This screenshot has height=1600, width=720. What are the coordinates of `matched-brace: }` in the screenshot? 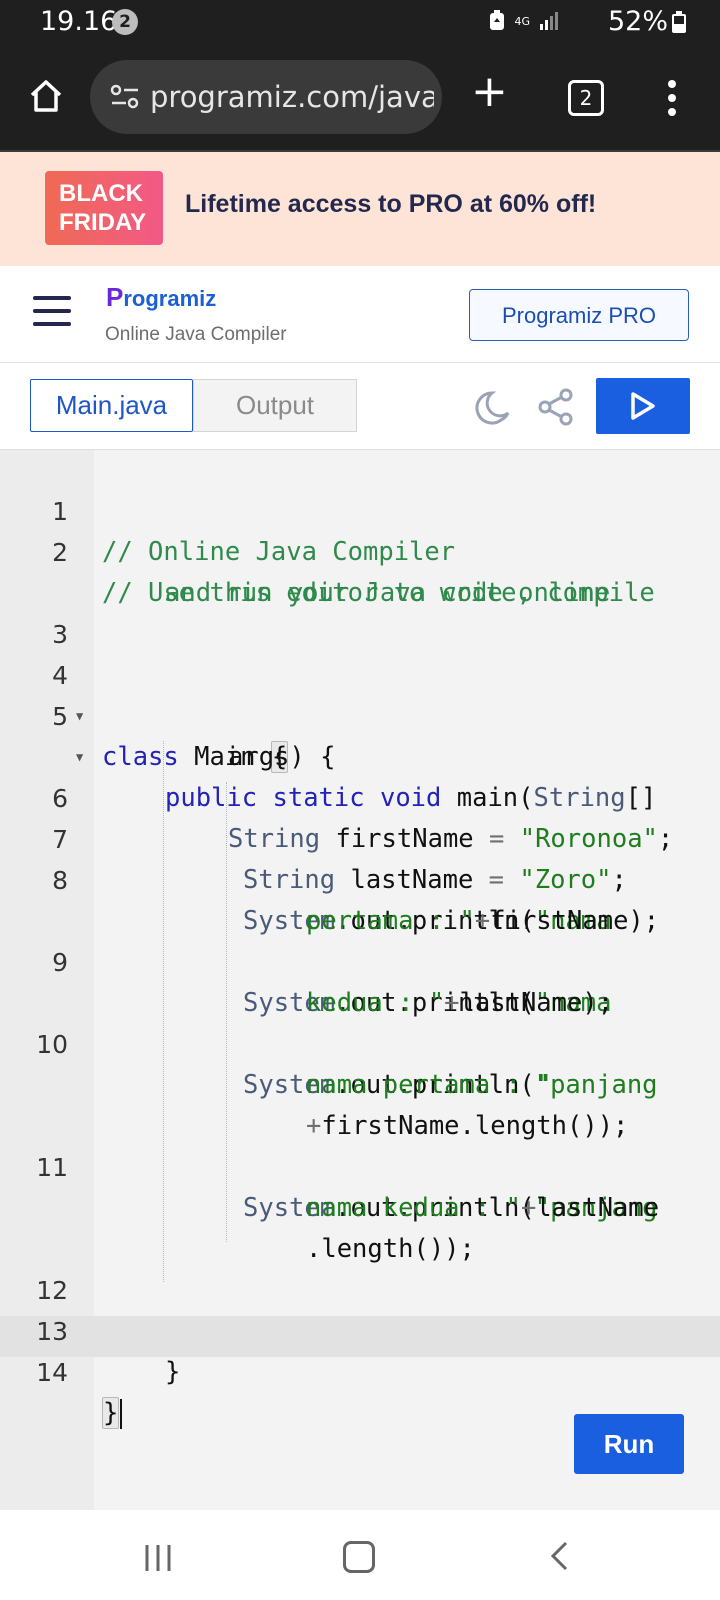 It's located at (111, 1413).